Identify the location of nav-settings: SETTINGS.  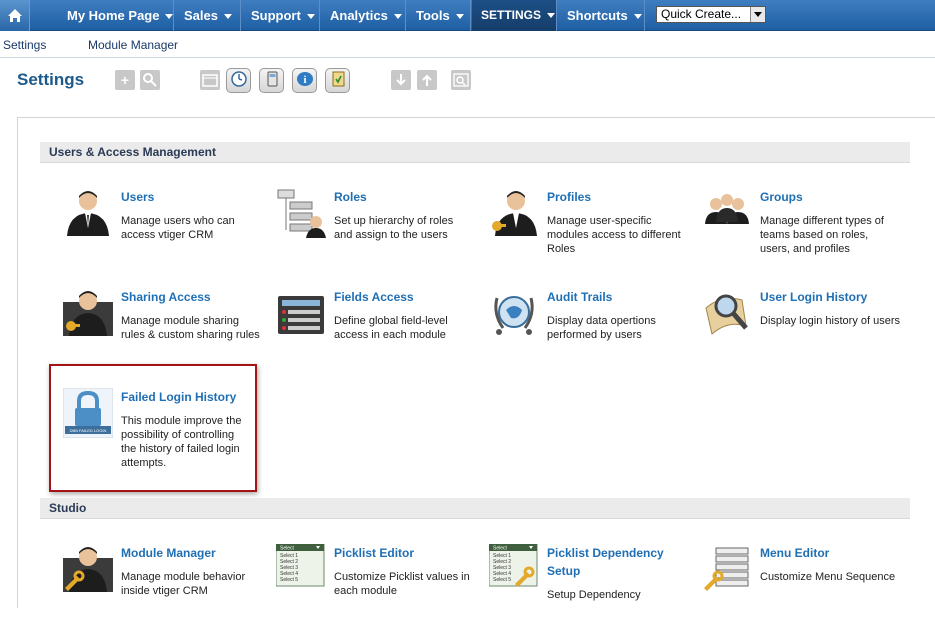
(514, 15).